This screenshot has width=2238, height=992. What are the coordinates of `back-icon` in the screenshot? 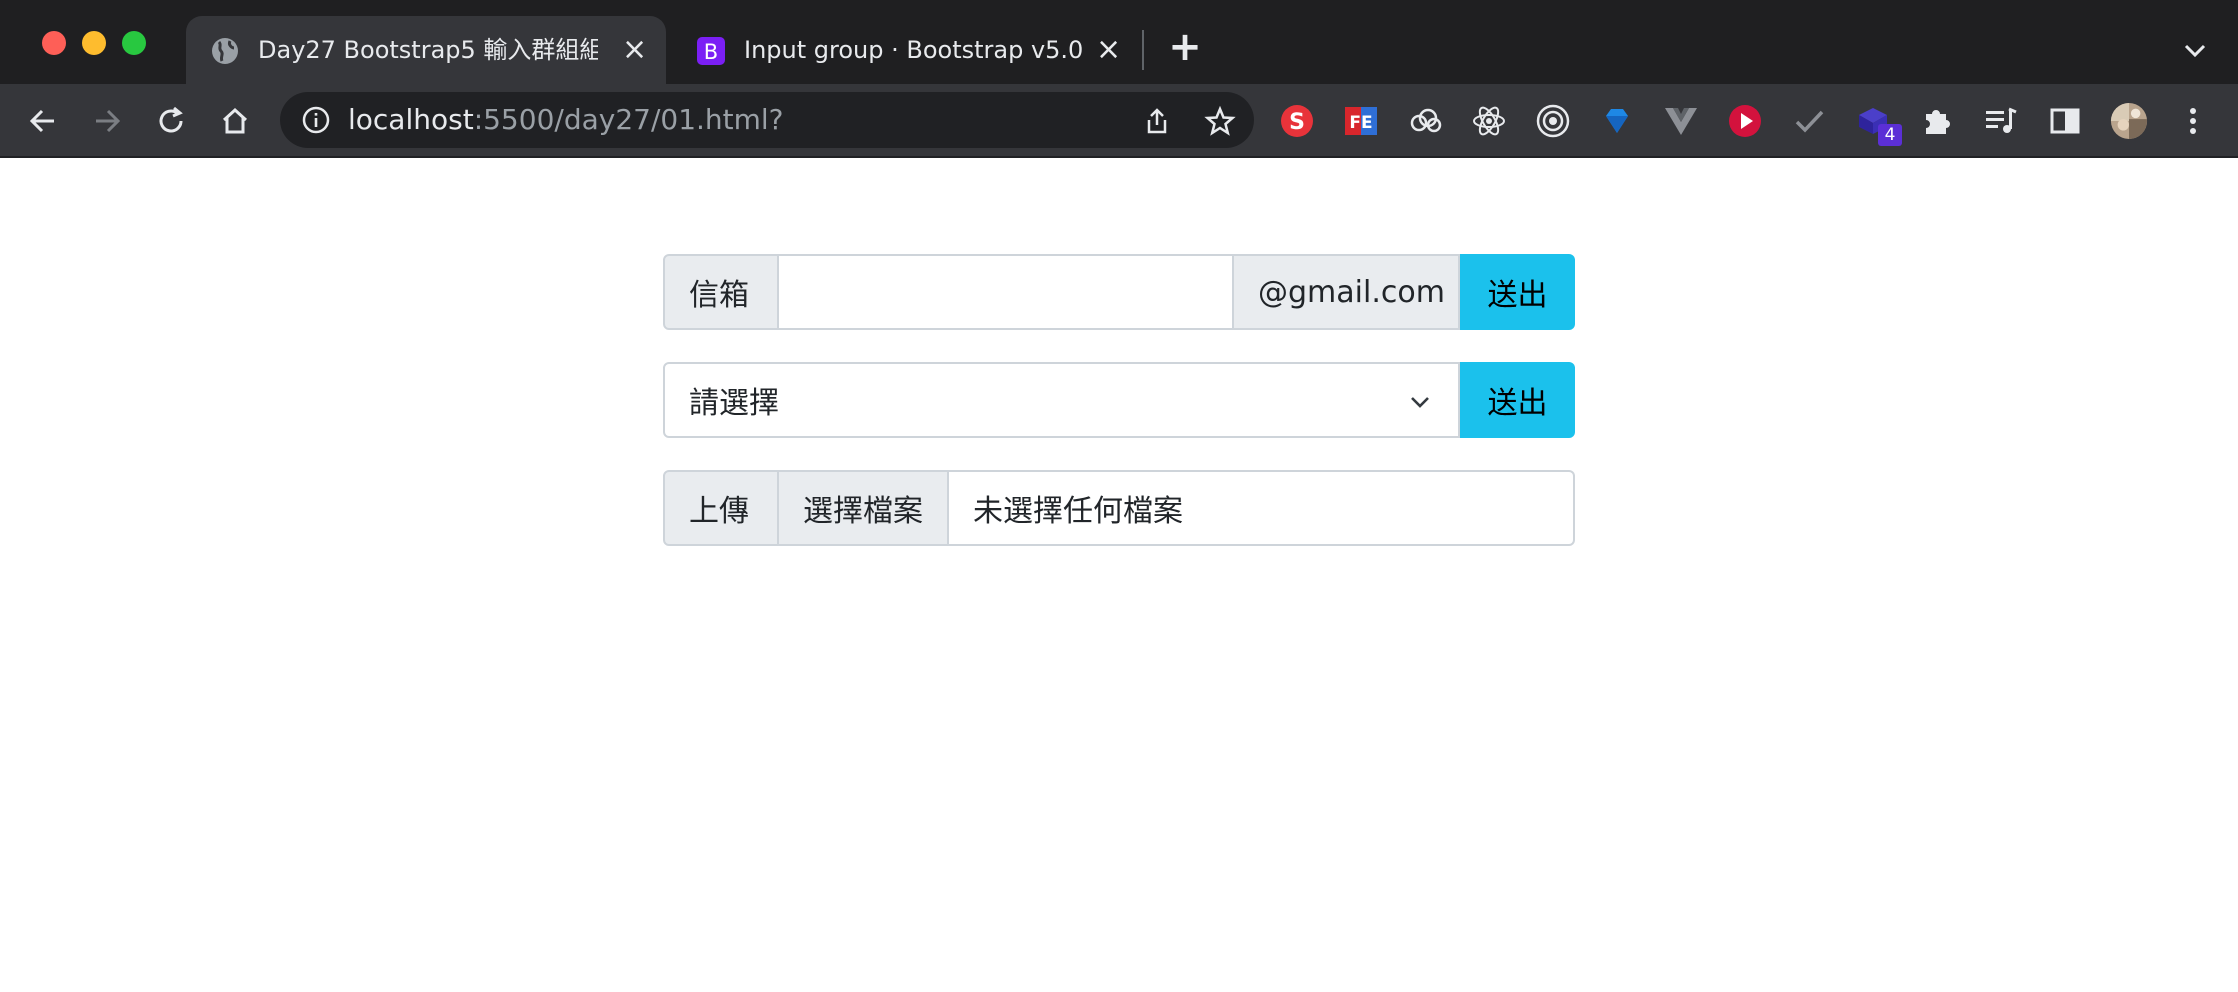 It's located at (43, 121).